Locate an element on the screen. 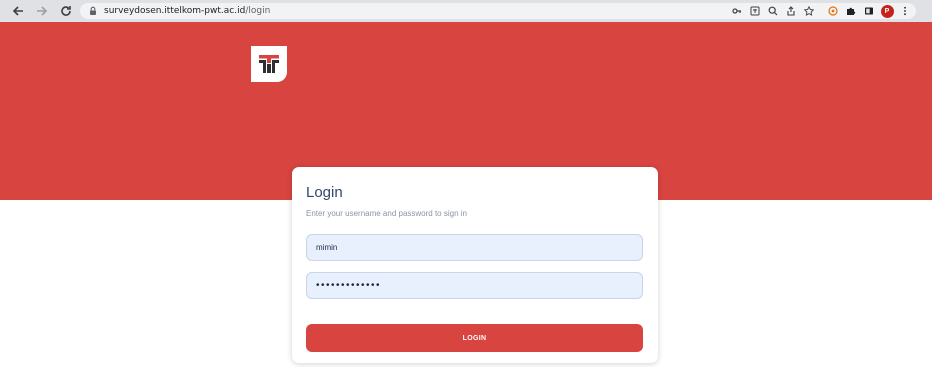  login-button: LOGIN is located at coordinates (474, 338).